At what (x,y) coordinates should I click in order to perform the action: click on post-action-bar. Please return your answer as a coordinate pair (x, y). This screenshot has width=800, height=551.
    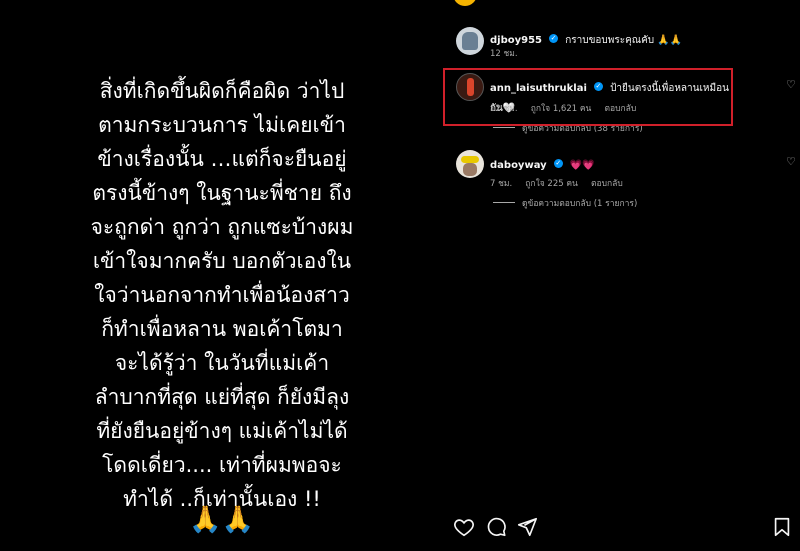
    Looking at the image, I should click on (623, 528).